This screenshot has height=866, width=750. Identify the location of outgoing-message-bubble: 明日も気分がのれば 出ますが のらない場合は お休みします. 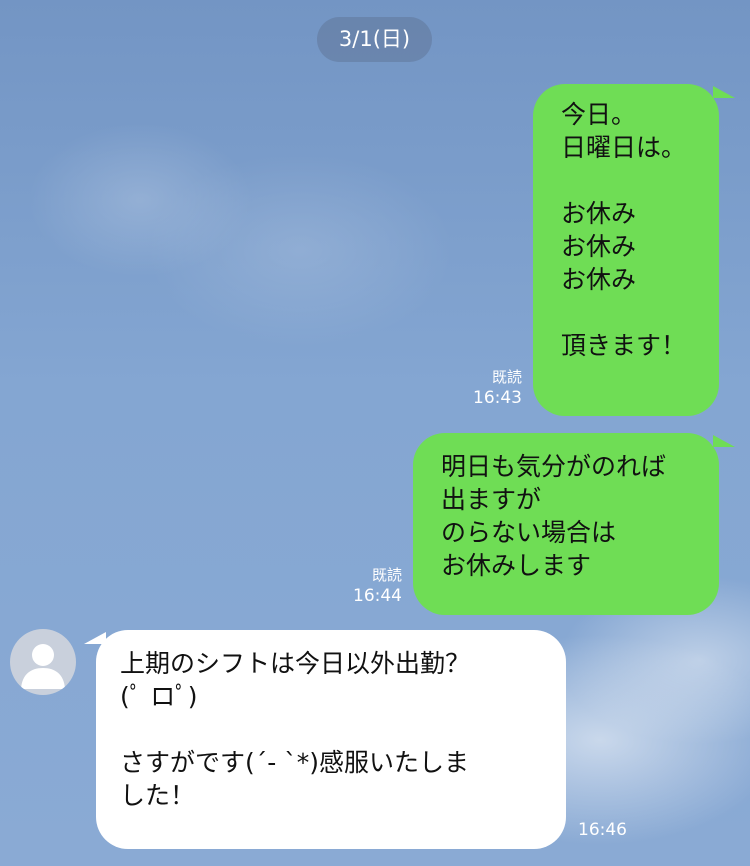
(566, 524).